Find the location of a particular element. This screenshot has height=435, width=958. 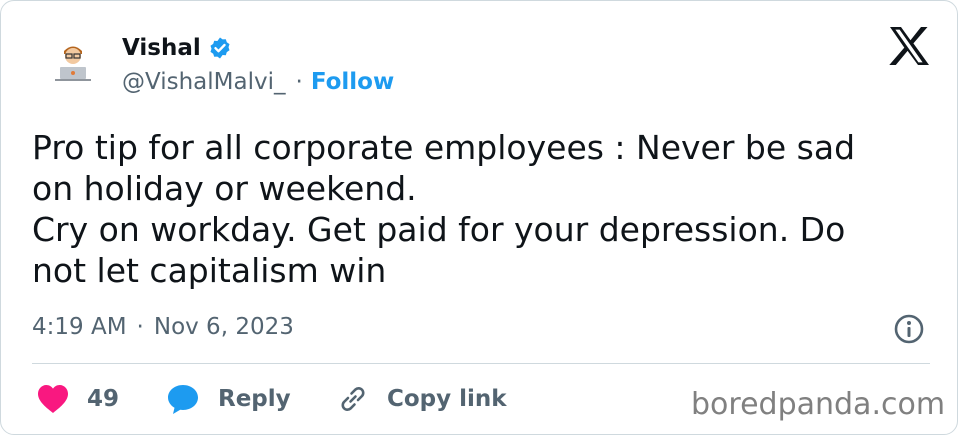

watermark: boredpanda.com is located at coordinates (818, 404).